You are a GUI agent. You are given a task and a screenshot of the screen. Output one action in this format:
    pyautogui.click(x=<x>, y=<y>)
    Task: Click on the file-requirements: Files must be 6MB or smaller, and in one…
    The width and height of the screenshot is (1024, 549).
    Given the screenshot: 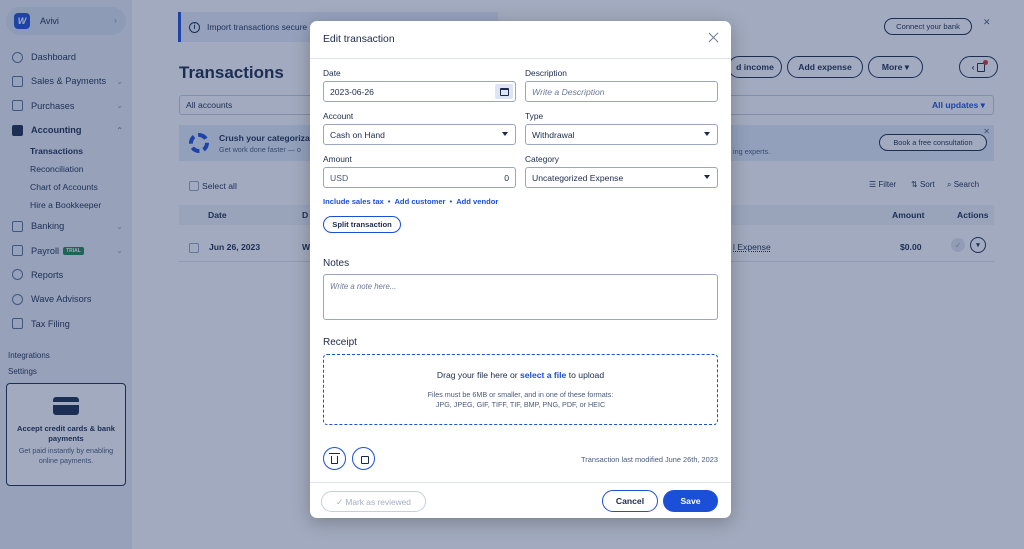 What is the action you would take?
    pyautogui.click(x=520, y=400)
    